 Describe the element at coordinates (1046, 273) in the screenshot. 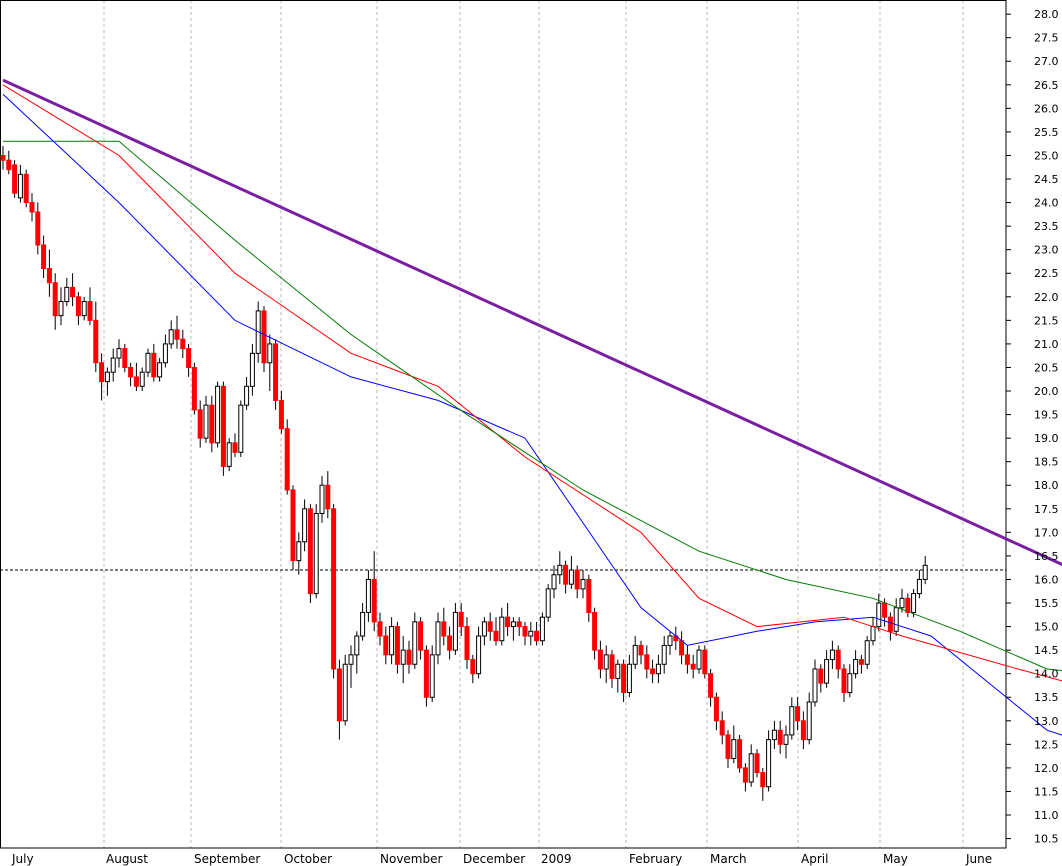

I see `y-tick-label-24: 22.5` at that location.